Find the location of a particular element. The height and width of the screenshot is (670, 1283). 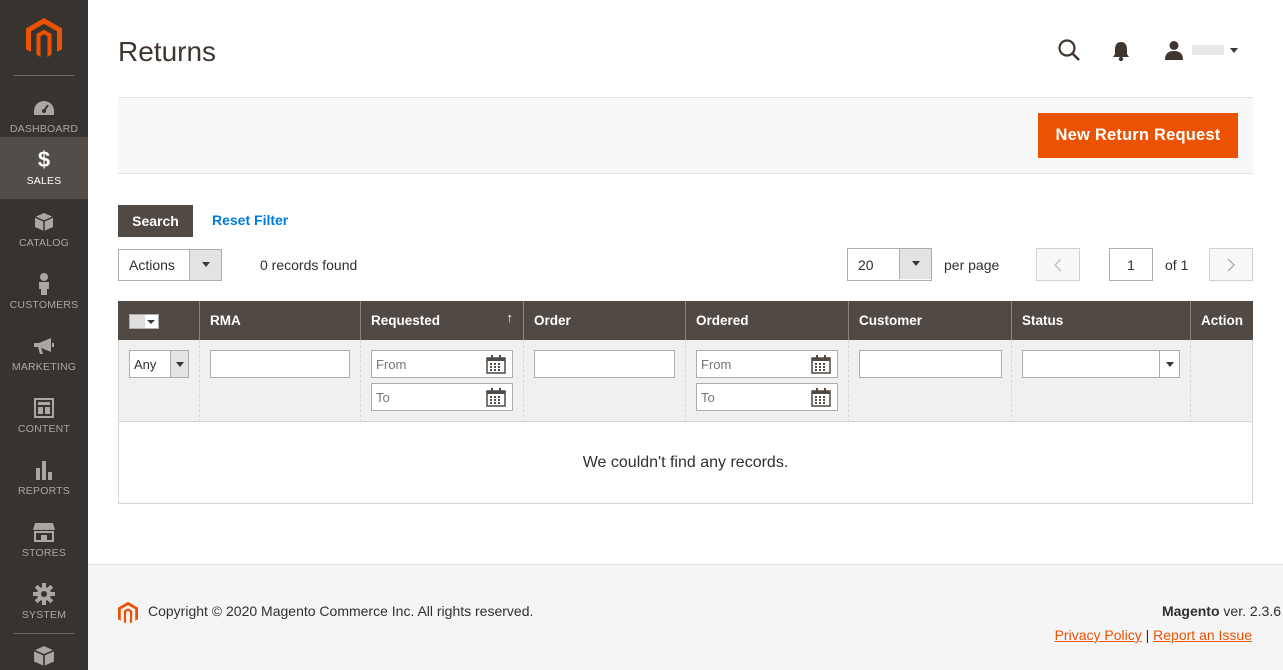

user-menu is located at coordinates (1204, 50).